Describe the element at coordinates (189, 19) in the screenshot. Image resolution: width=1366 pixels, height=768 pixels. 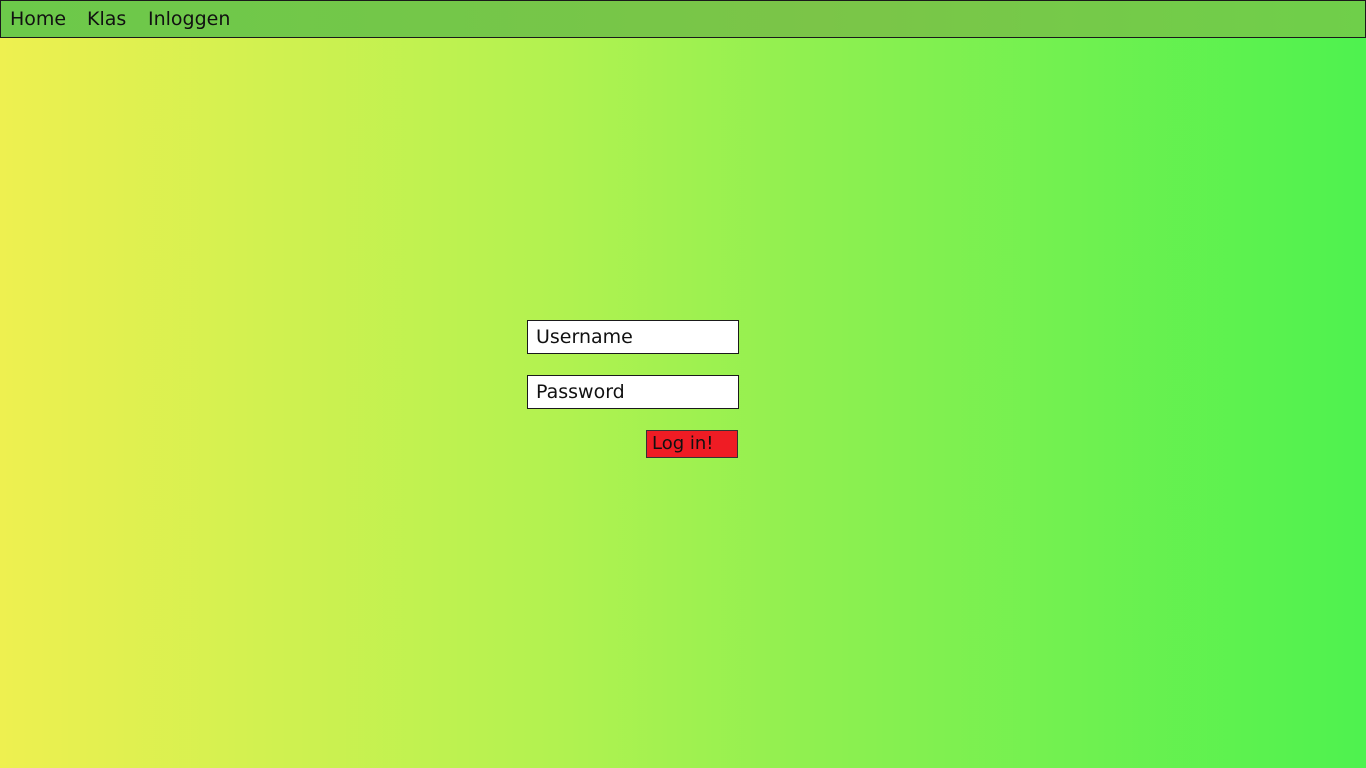
I see `nav-inloggen-link: Inloggen` at that location.